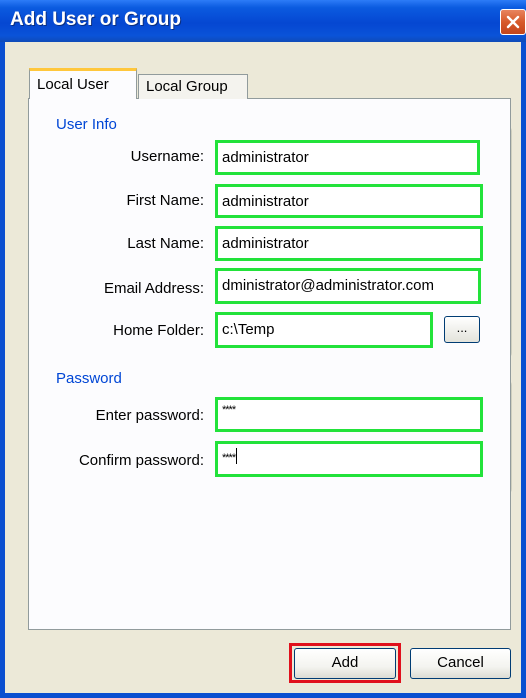 This screenshot has width=526, height=698. What do you see at coordinates (328, 285) in the screenshot?
I see `email-address-value: dministrator@administrator.com` at bounding box center [328, 285].